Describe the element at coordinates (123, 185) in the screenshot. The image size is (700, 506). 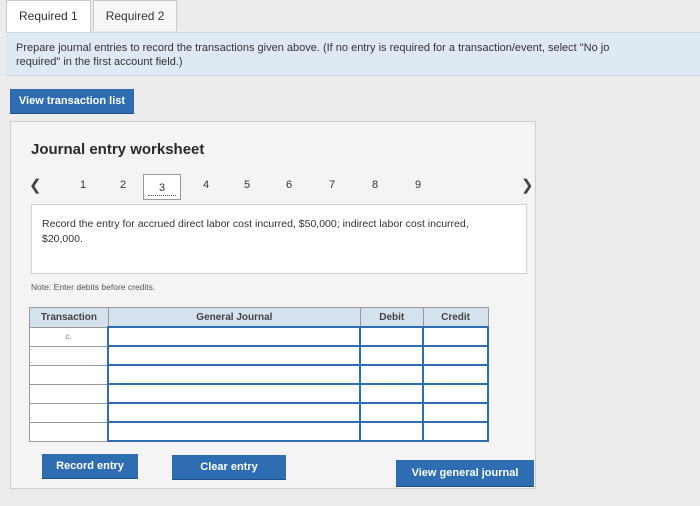
I see `page-2: 2` at that location.